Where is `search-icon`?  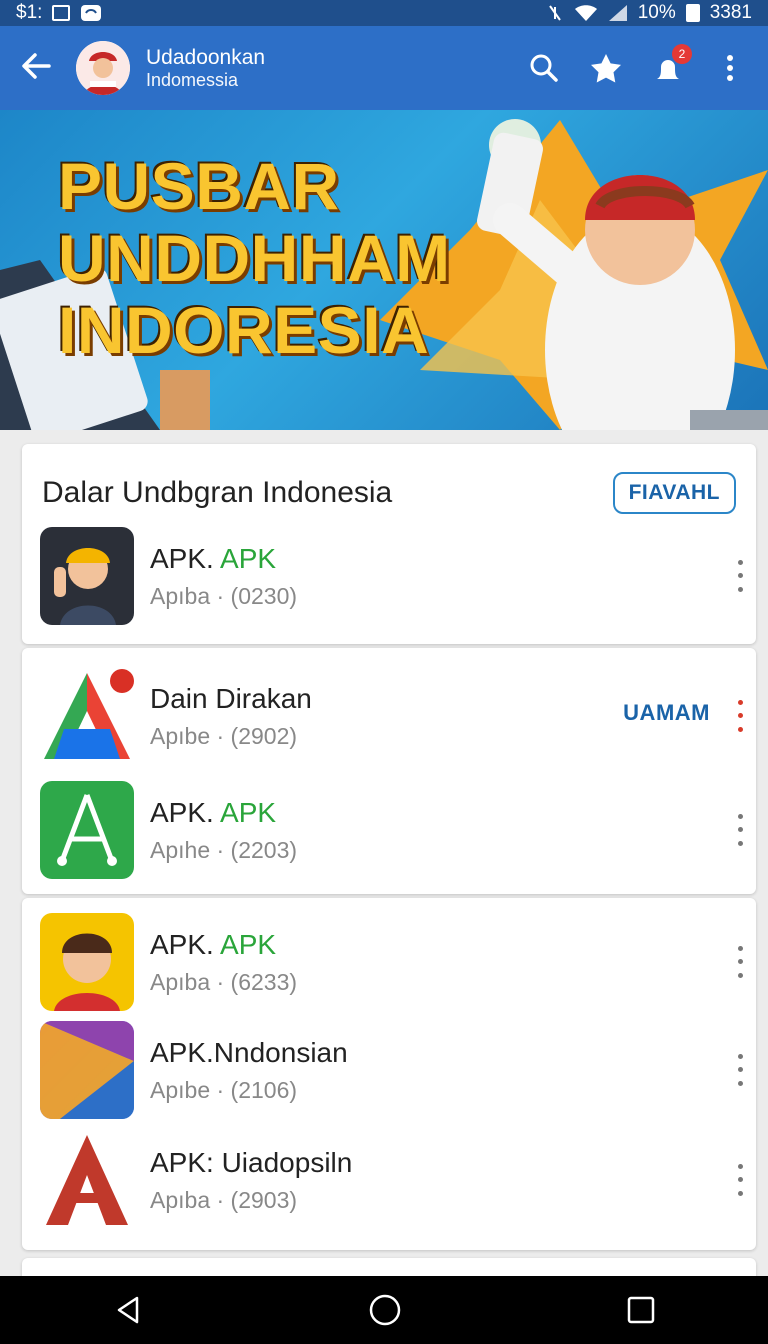 search-icon is located at coordinates (544, 68).